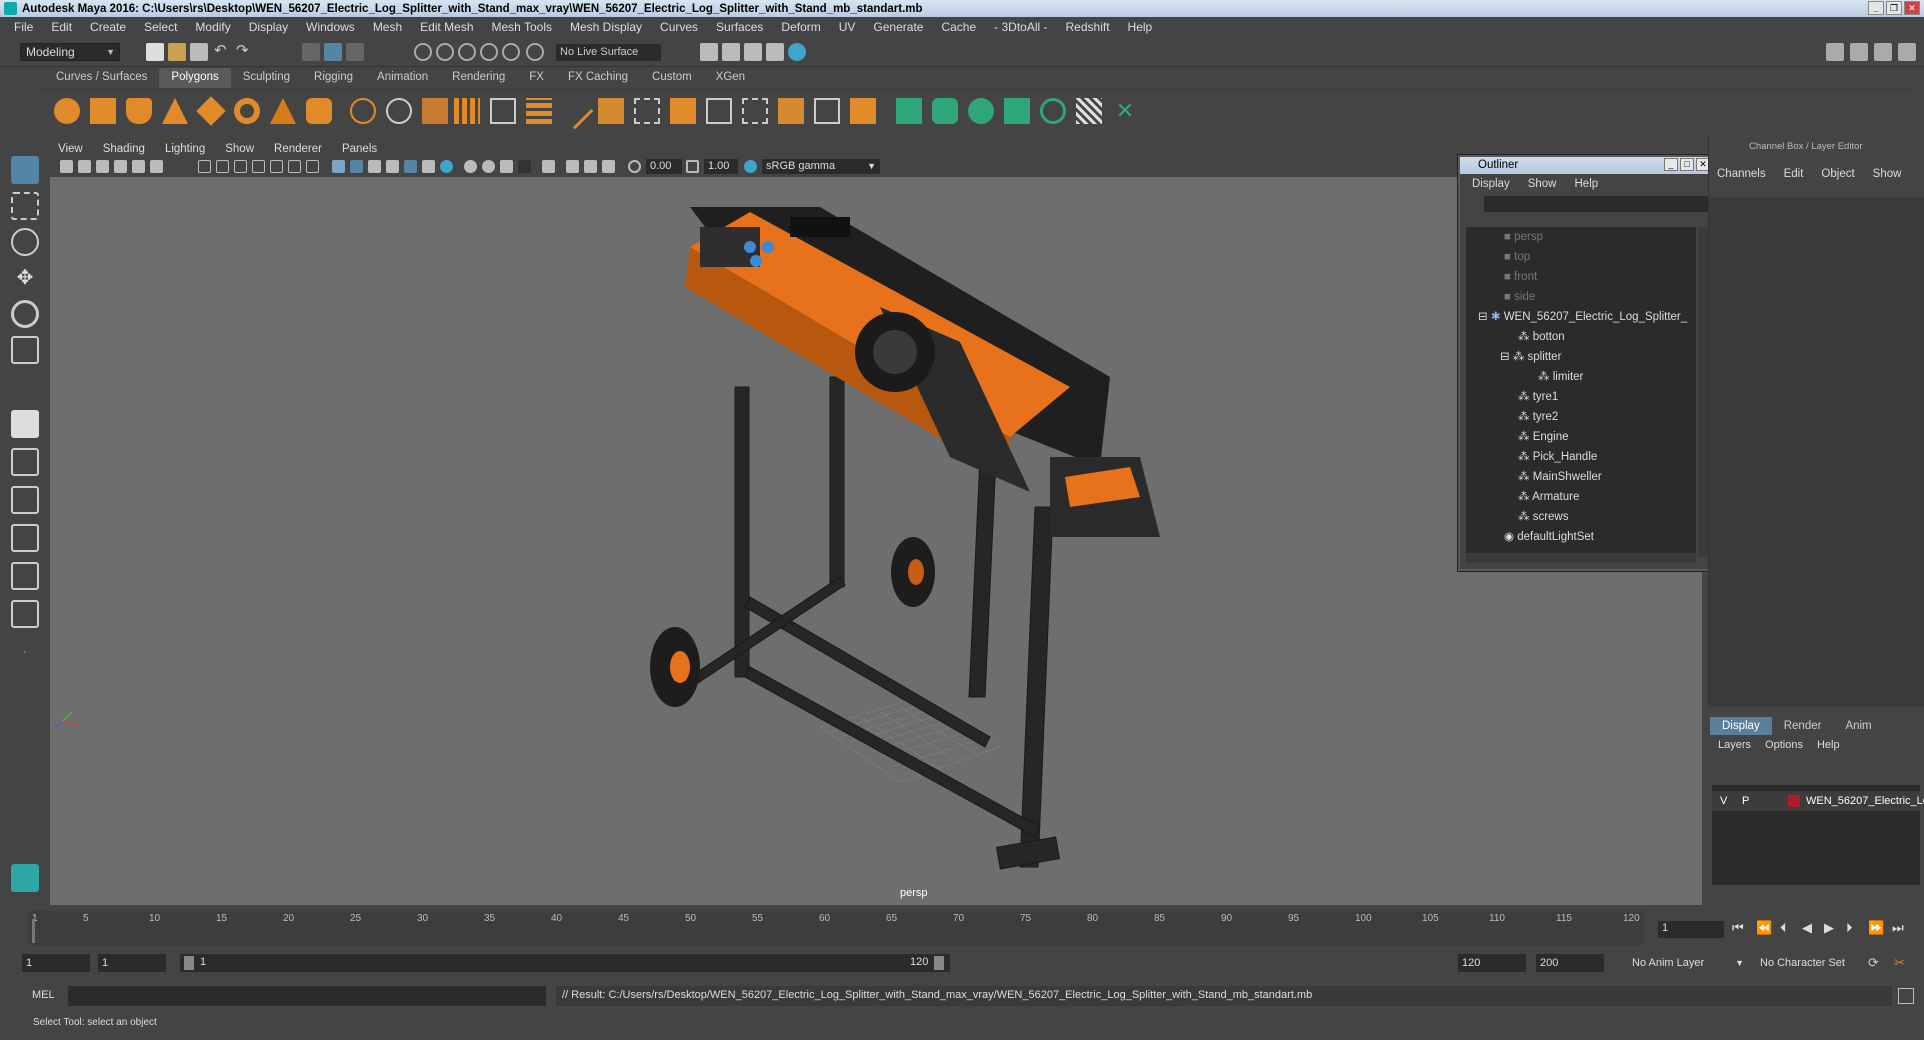 This screenshot has height=1040, width=1924. What do you see at coordinates (25, 424) in the screenshot?
I see `single-pane-layout-icon` at bounding box center [25, 424].